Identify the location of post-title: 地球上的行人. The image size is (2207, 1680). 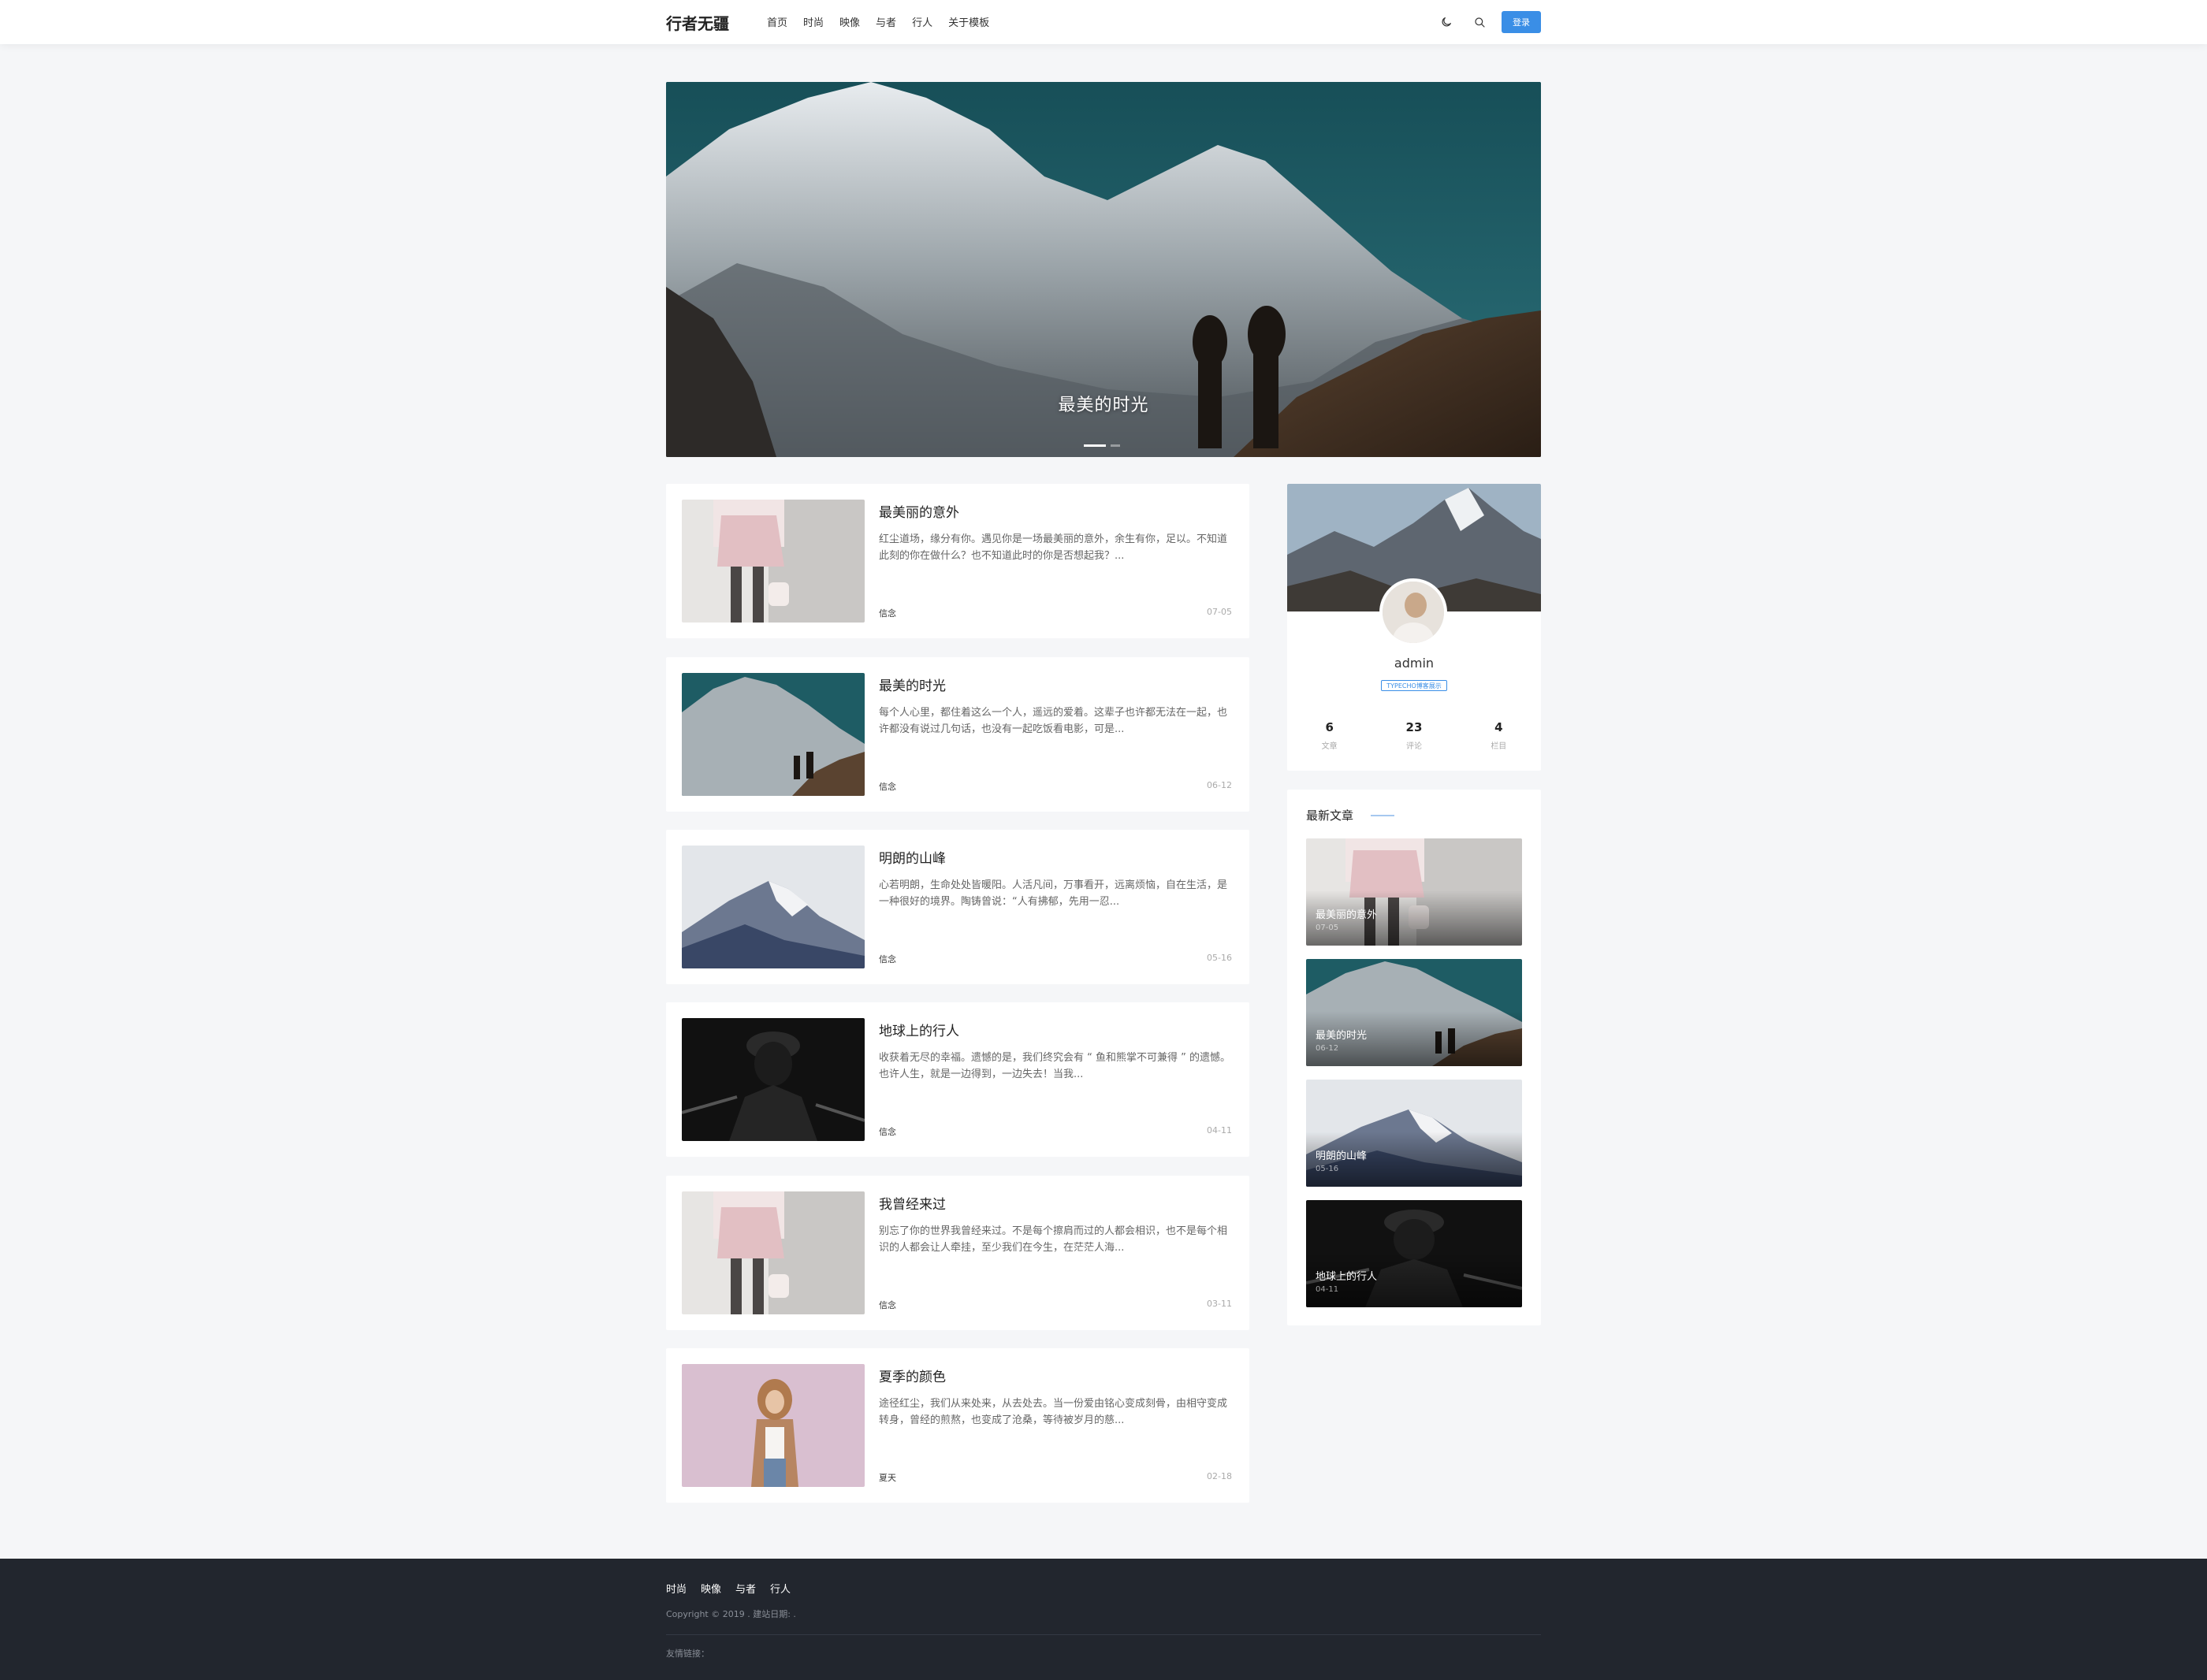
(919, 1029).